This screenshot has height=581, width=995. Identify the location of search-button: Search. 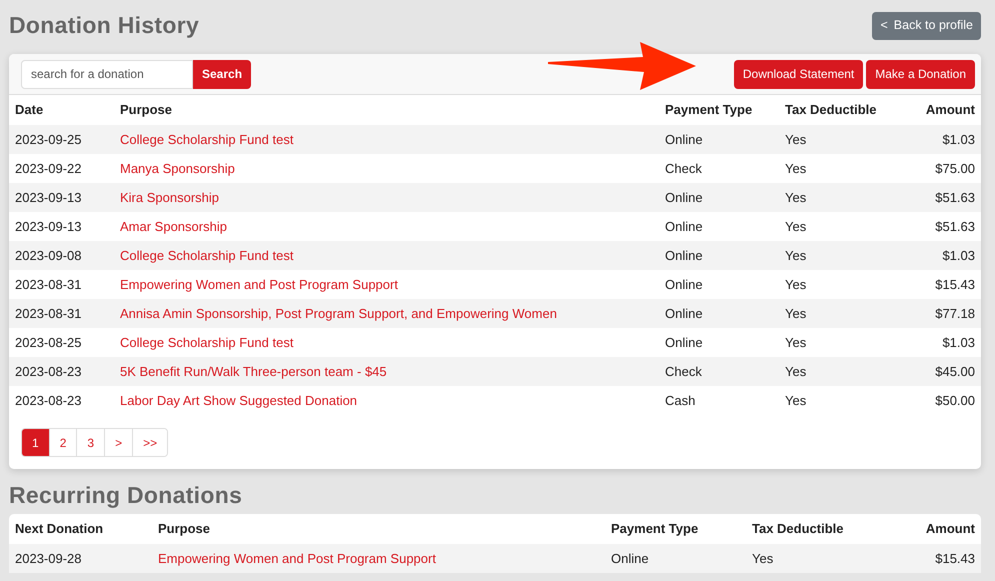
(222, 74).